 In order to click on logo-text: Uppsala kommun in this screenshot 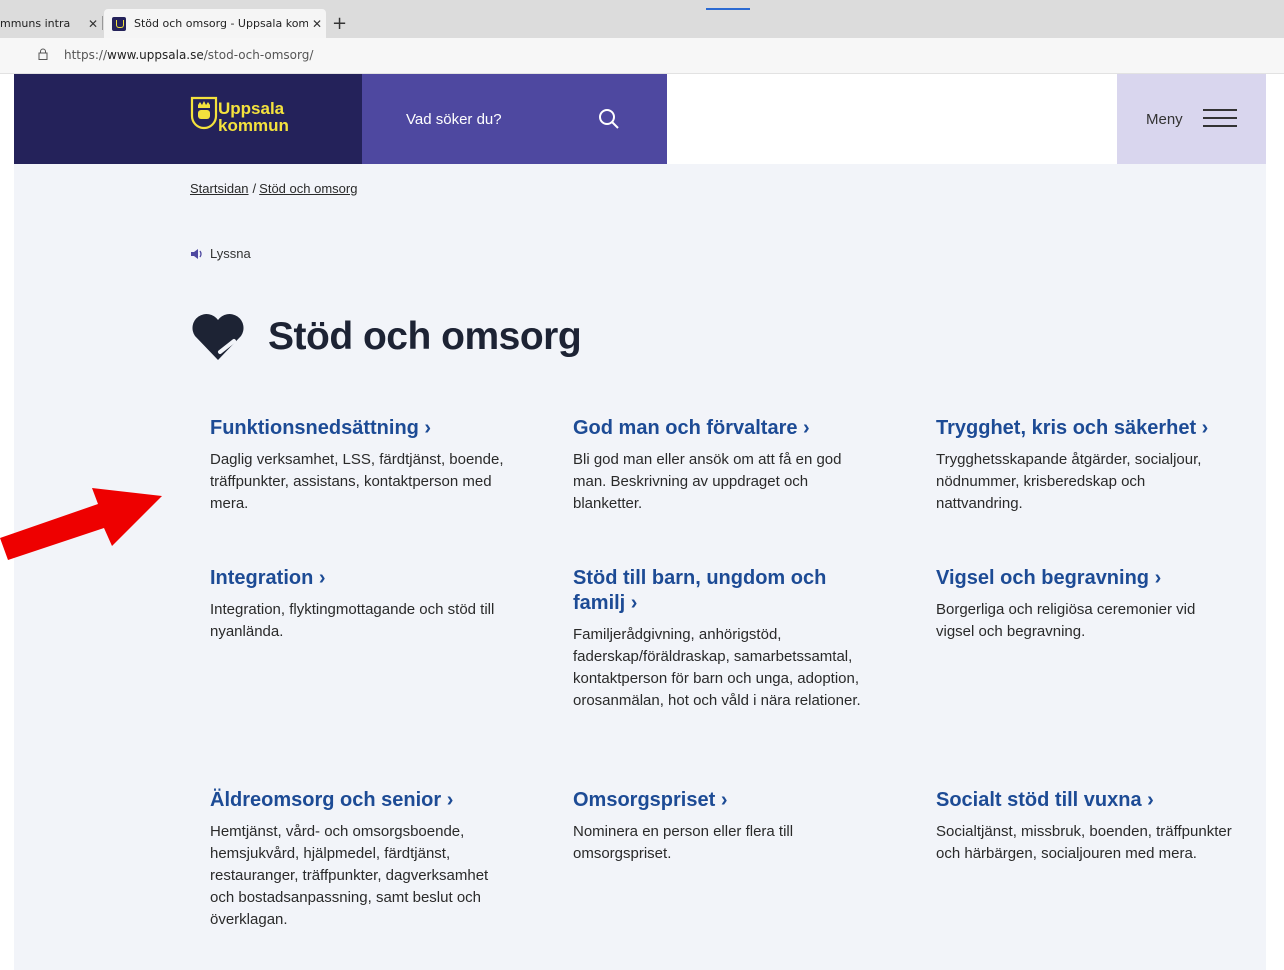, I will do `click(253, 117)`.